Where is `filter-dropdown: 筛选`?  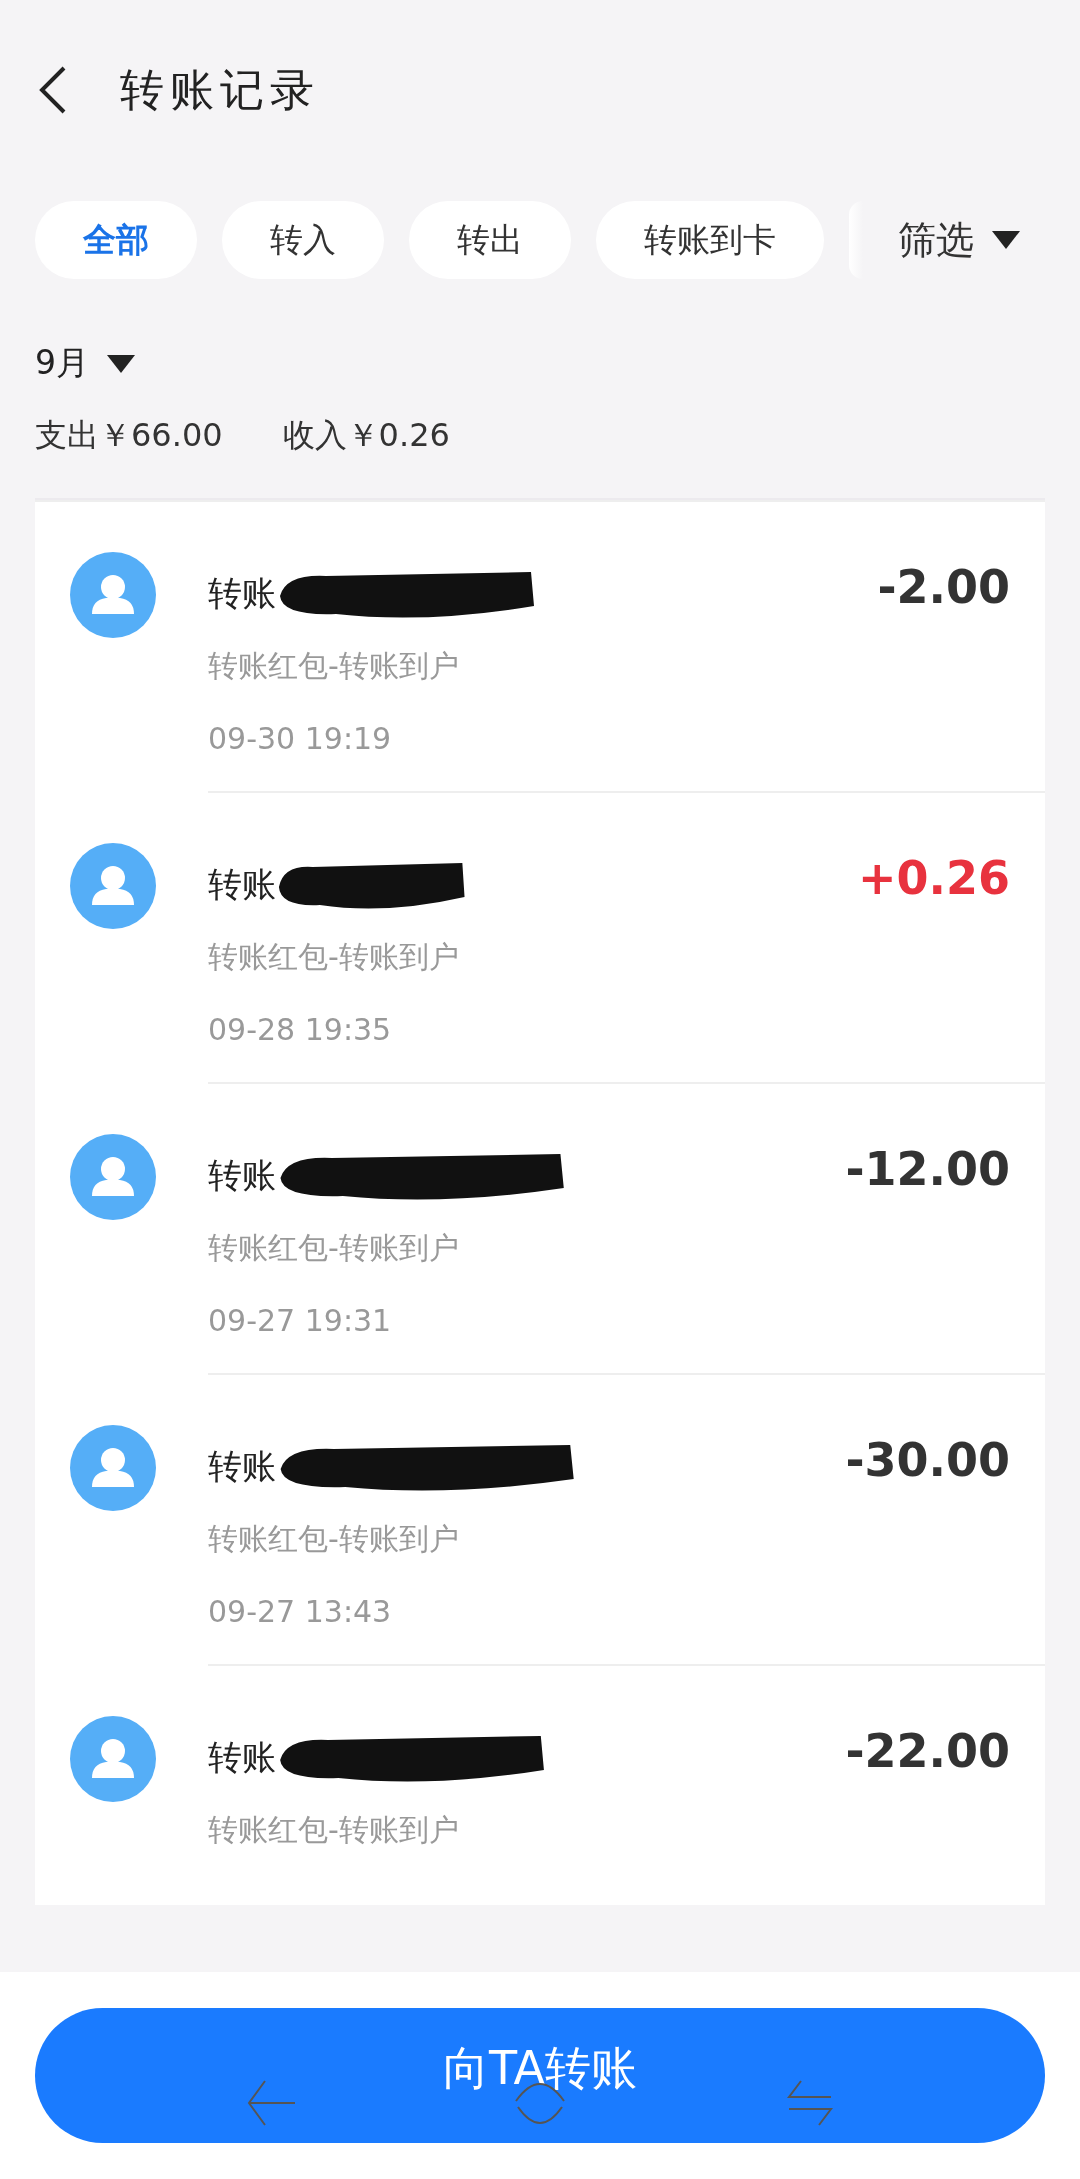 filter-dropdown: 筛选 is located at coordinates (954, 240).